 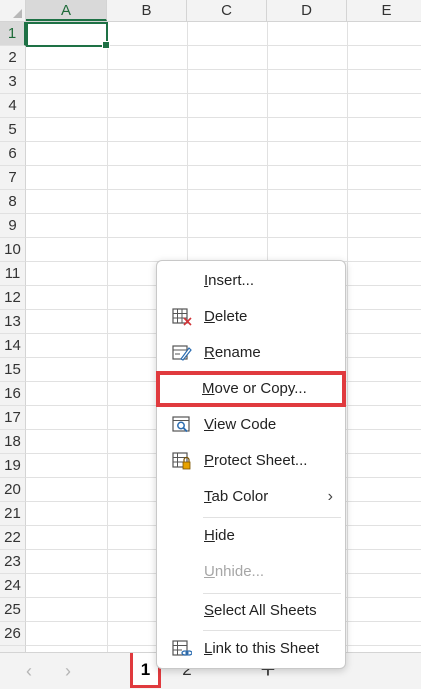 I want to click on row-header-12: 12, so click(x=13, y=298).